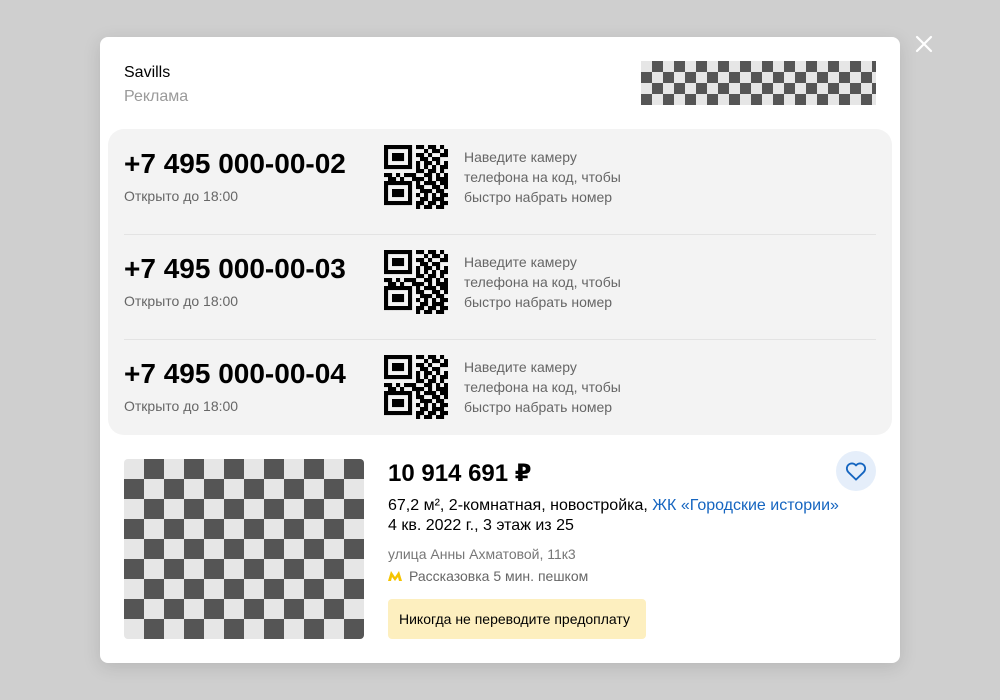 Image resolution: width=1000 pixels, height=700 pixels. I want to click on close-icon, so click(924, 44).